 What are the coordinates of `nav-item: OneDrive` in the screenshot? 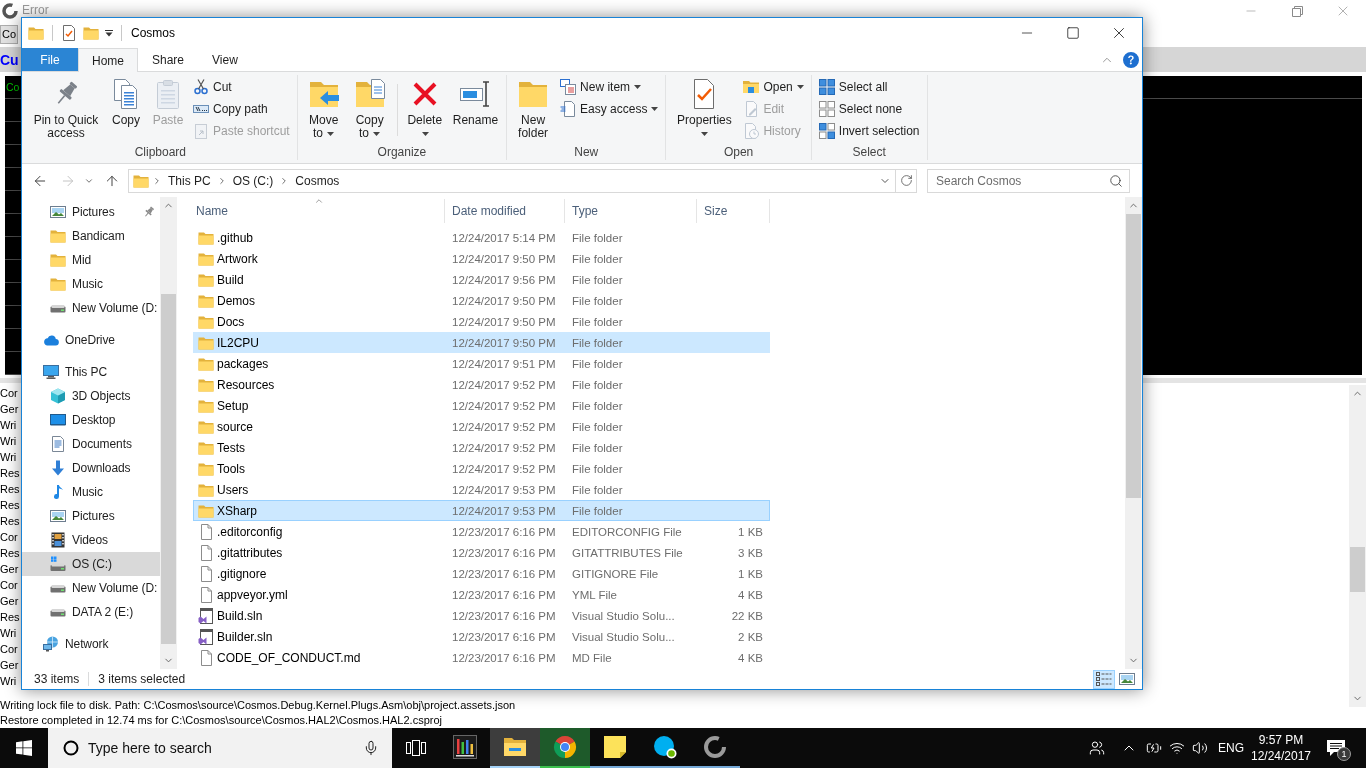 It's located at (91, 340).